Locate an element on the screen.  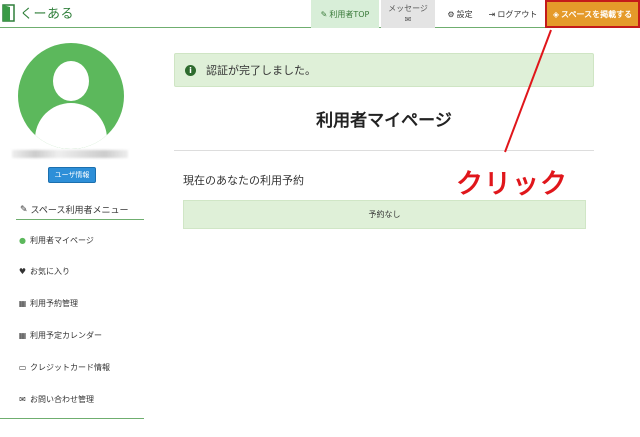
section-title: 現在のあなたの利用予約 is located at coordinates (243, 180).